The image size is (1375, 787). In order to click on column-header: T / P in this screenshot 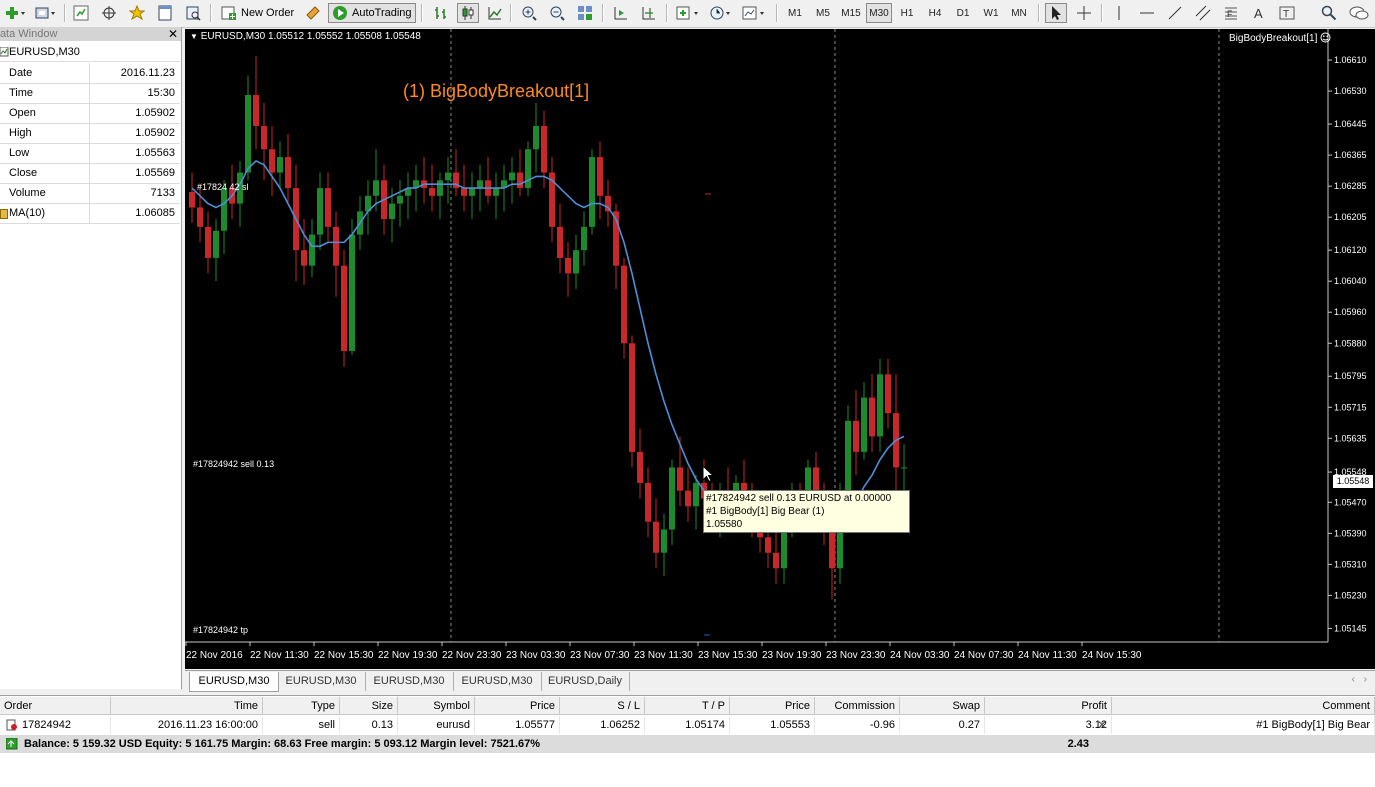, I will do `click(687, 706)`.